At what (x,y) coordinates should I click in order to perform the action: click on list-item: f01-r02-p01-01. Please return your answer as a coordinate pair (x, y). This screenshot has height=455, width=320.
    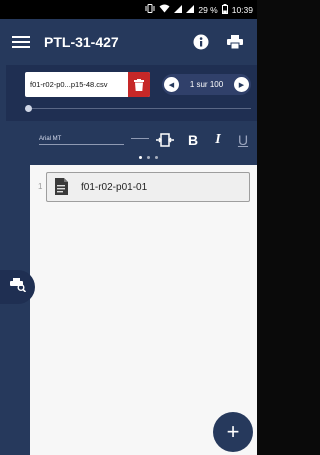
    Looking at the image, I should click on (148, 187).